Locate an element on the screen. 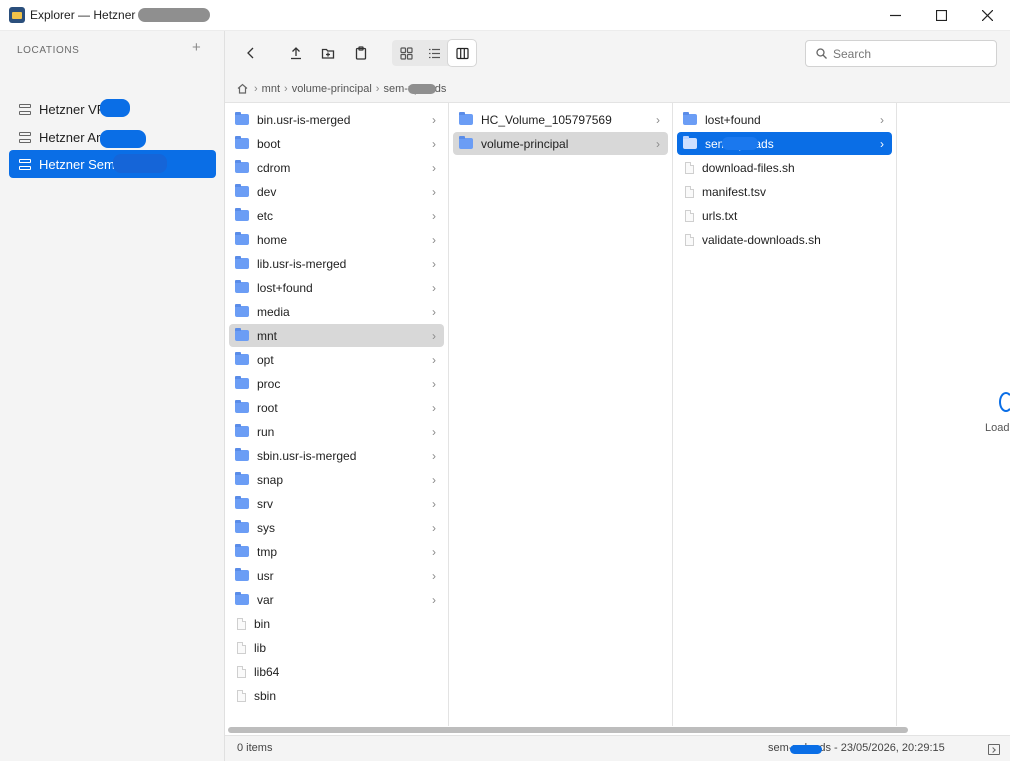 The width and height of the screenshot is (1010, 761). folder-row: snap › is located at coordinates (336, 479).